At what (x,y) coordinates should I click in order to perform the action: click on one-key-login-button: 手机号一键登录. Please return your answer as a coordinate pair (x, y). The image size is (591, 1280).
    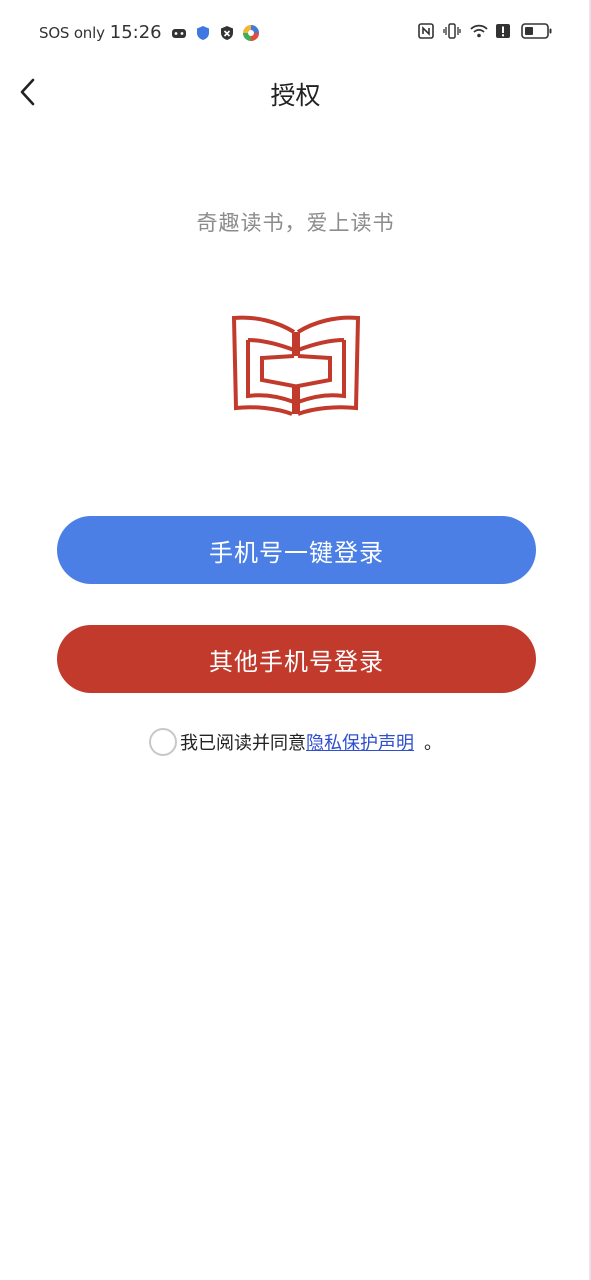
    Looking at the image, I should click on (296, 550).